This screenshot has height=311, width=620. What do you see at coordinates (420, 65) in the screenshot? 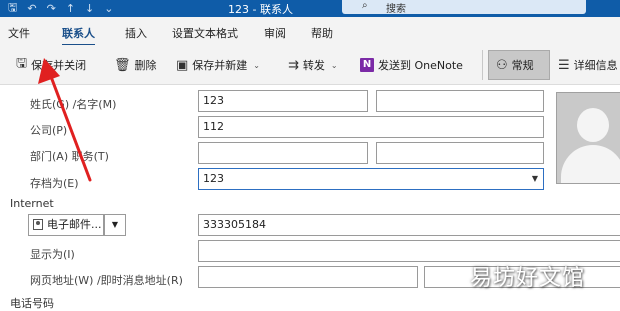
I see `send-onenote-label: 发送到 OneNote` at bounding box center [420, 65].